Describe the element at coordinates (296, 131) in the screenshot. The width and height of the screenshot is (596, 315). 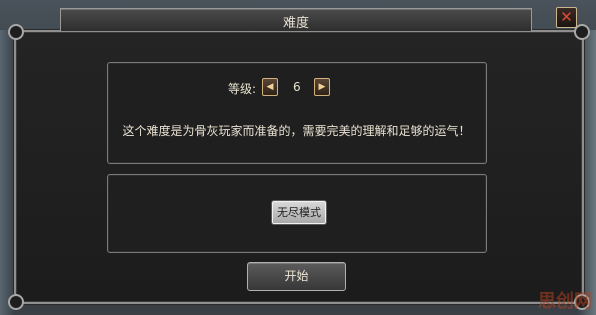
I see `difficulty-description: 这个难度是为骨灰玩家而准备的，需要完美的理解和足够的运气！` at that location.